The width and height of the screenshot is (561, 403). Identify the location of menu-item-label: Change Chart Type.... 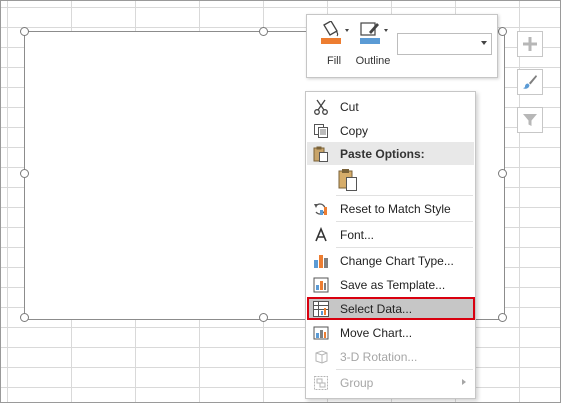
(397, 261).